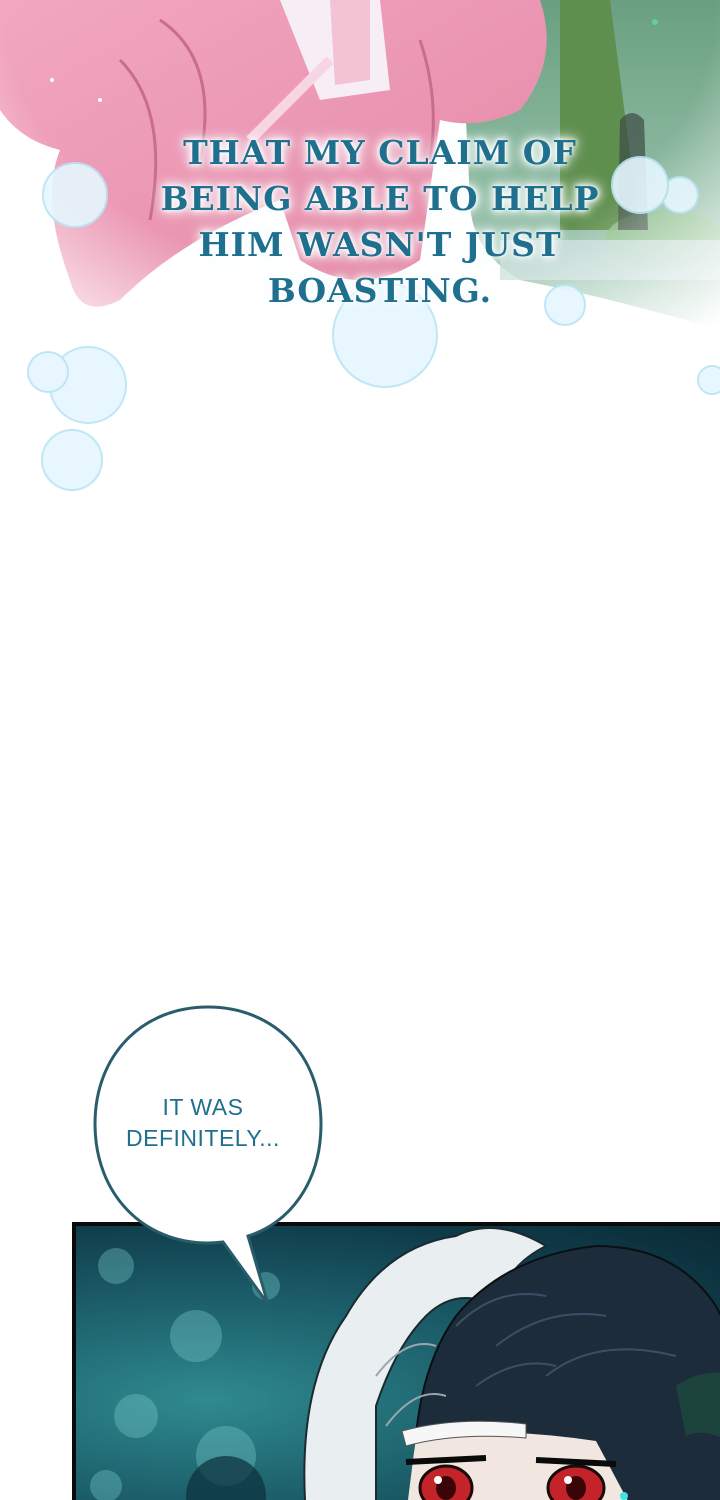  I want to click on speech-bubble, so click(208, 1155).